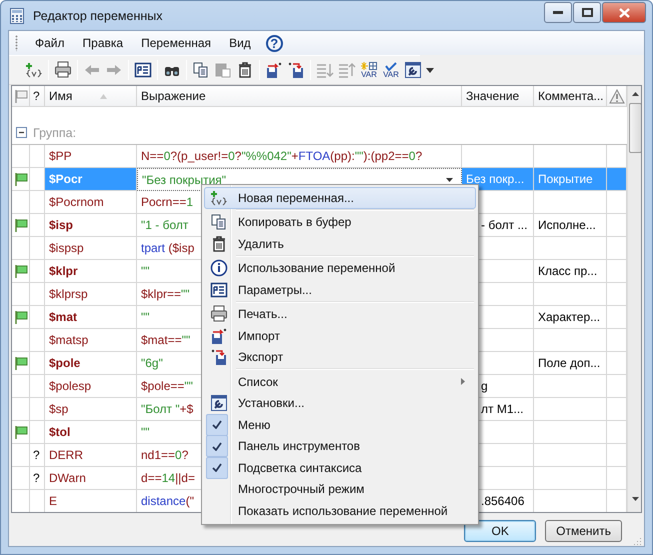 Image resolution: width=653 pixels, height=555 pixels. What do you see at coordinates (91, 317) in the screenshot?
I see `name-cell: $mat` at bounding box center [91, 317].